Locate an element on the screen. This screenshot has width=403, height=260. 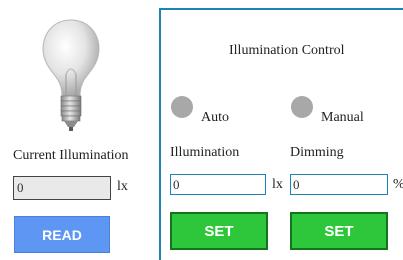
illumination-unit: lx is located at coordinates (277, 184).